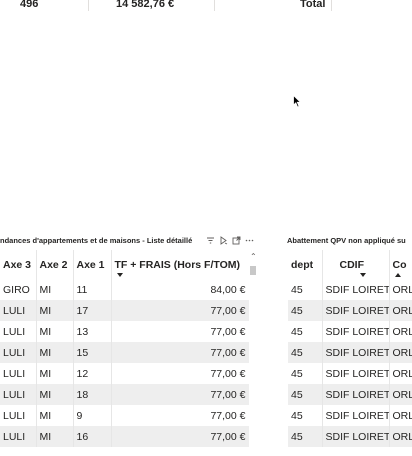 This screenshot has width=412, height=456. What do you see at coordinates (249, 240) in the screenshot?
I see `more-options-icon` at bounding box center [249, 240].